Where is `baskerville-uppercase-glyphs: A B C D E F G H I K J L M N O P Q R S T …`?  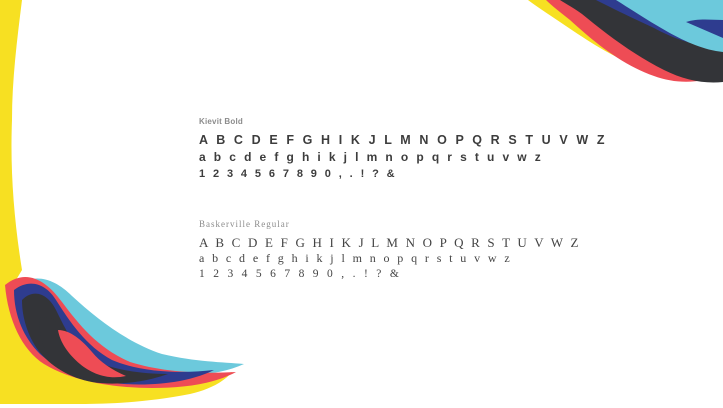
baskerville-uppercase-glyphs: A B C D E F G H I K J L M N O P Q R S T … is located at coordinates (390, 242).